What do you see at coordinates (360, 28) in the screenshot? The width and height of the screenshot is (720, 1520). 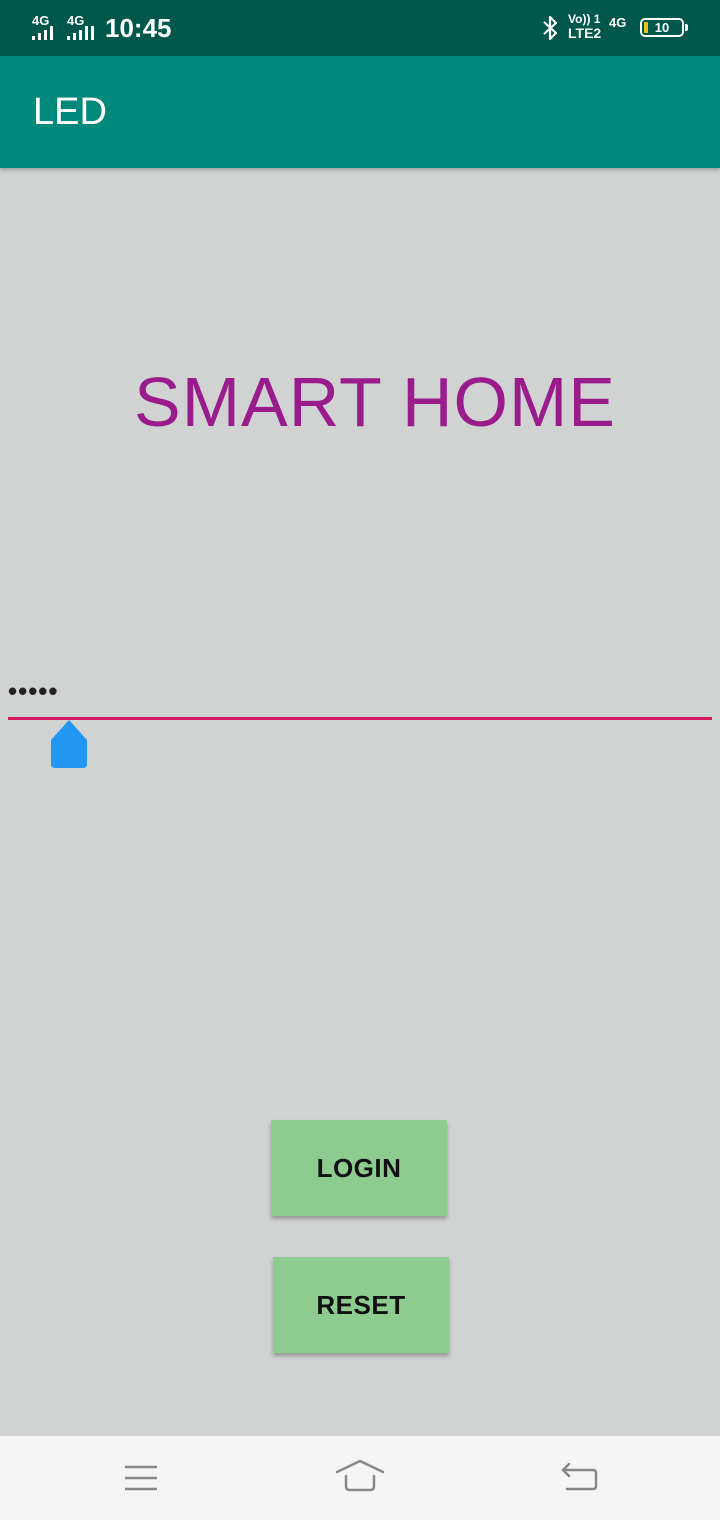 I see `status-bar: 4G 4G 10:45 Vo)) 1 LTE2 4G 10` at bounding box center [360, 28].